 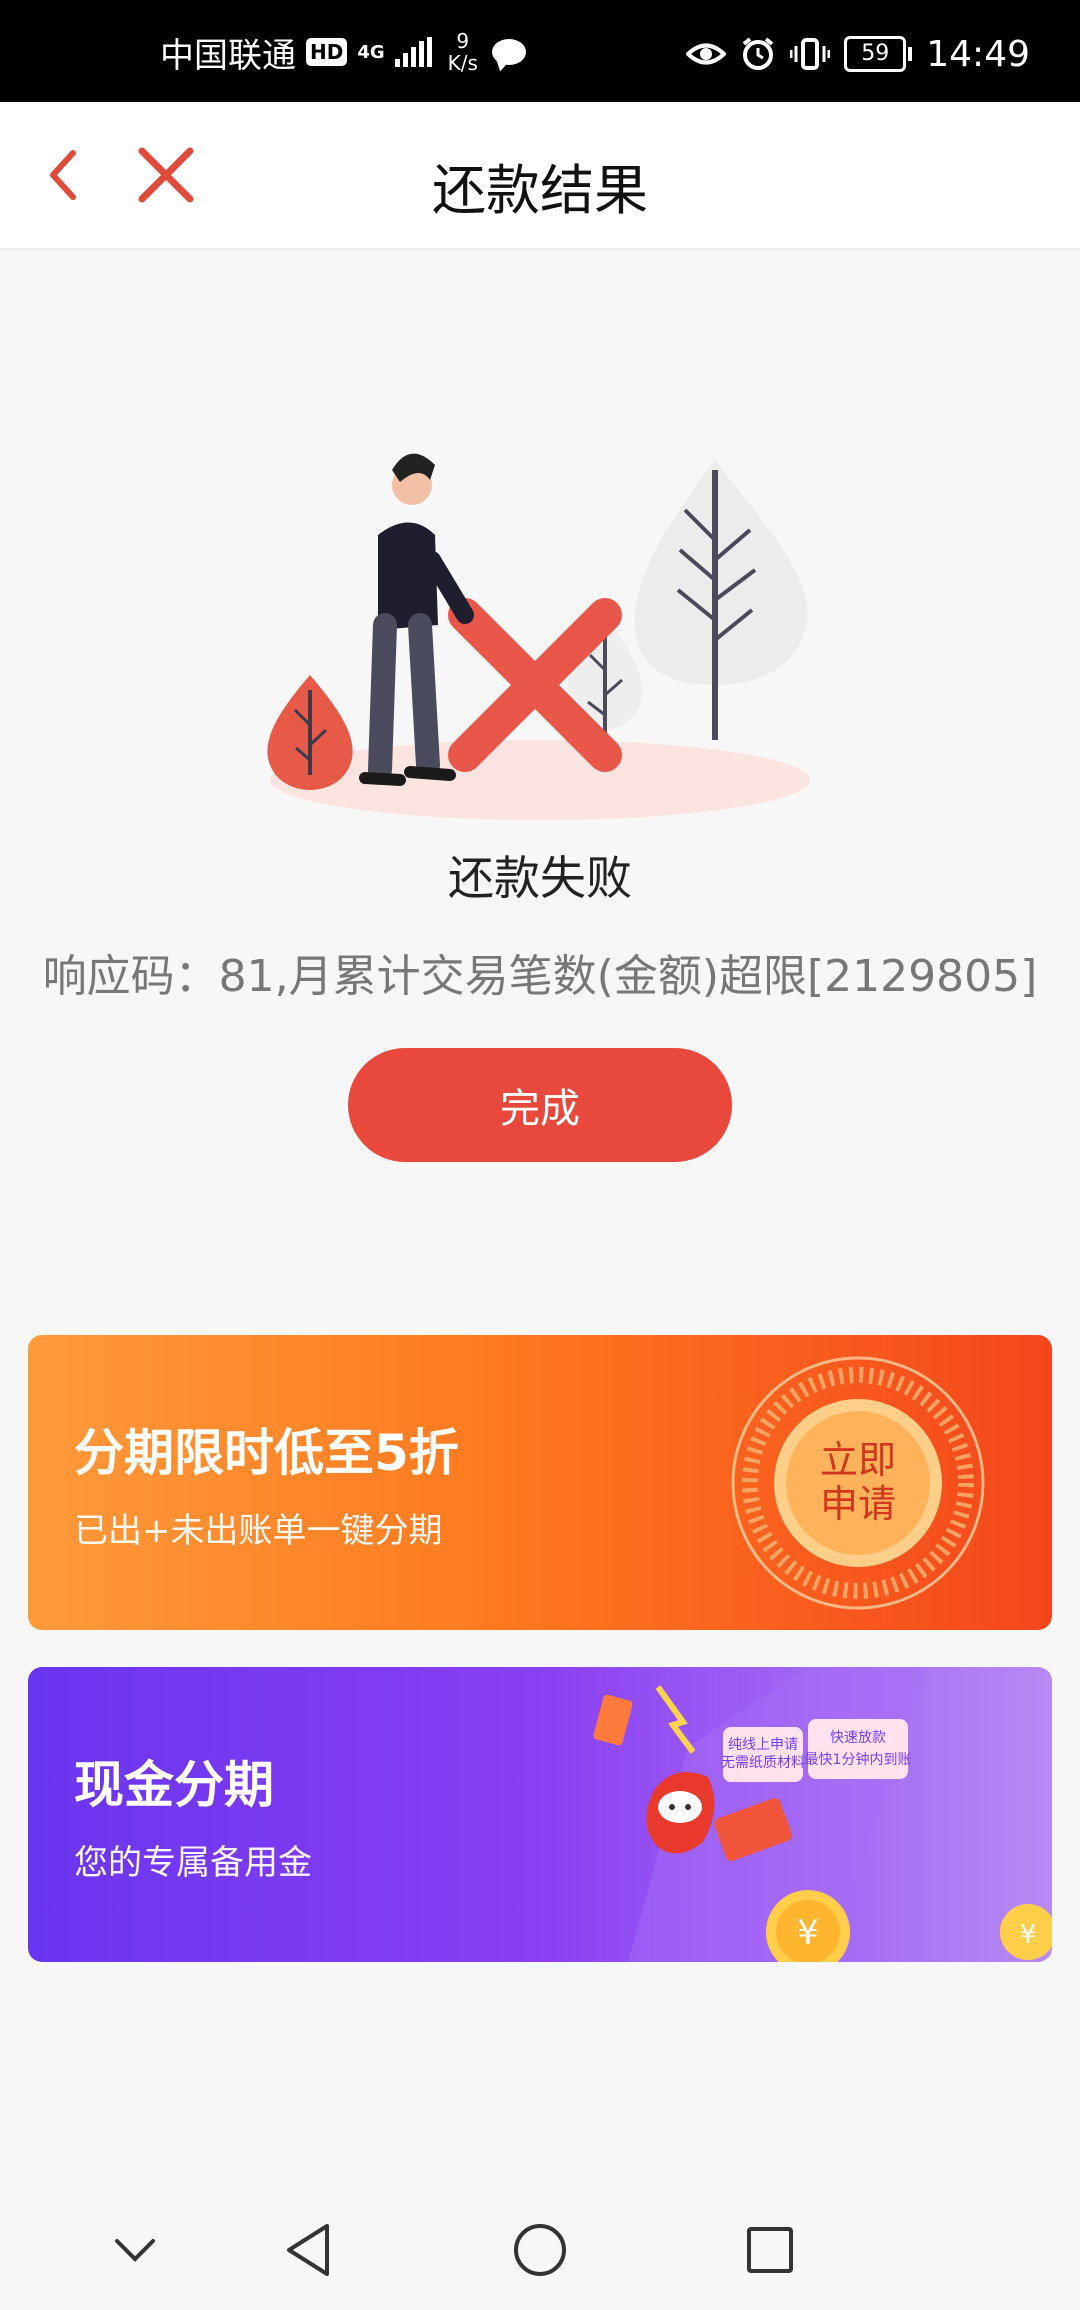 I want to click on battery-icon: 59, so click(x=878, y=54).